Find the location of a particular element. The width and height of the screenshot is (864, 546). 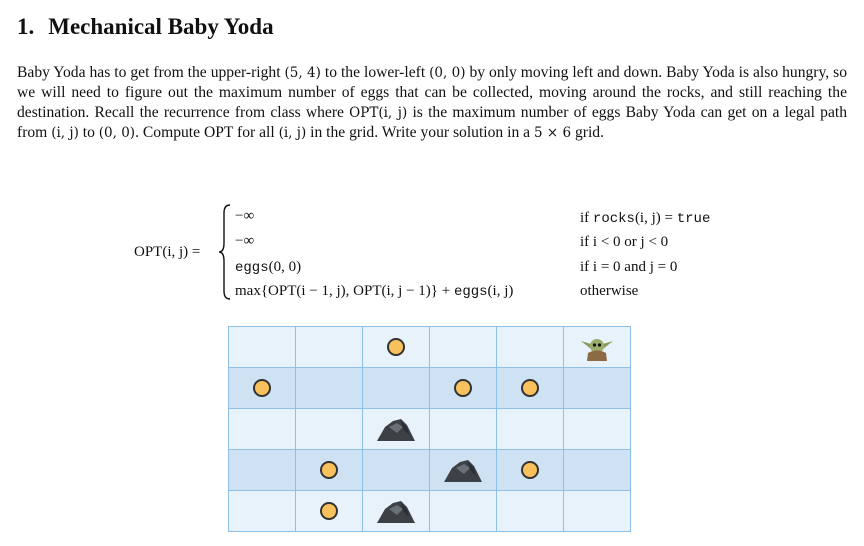

baby-yoda-icon is located at coordinates (597, 350).